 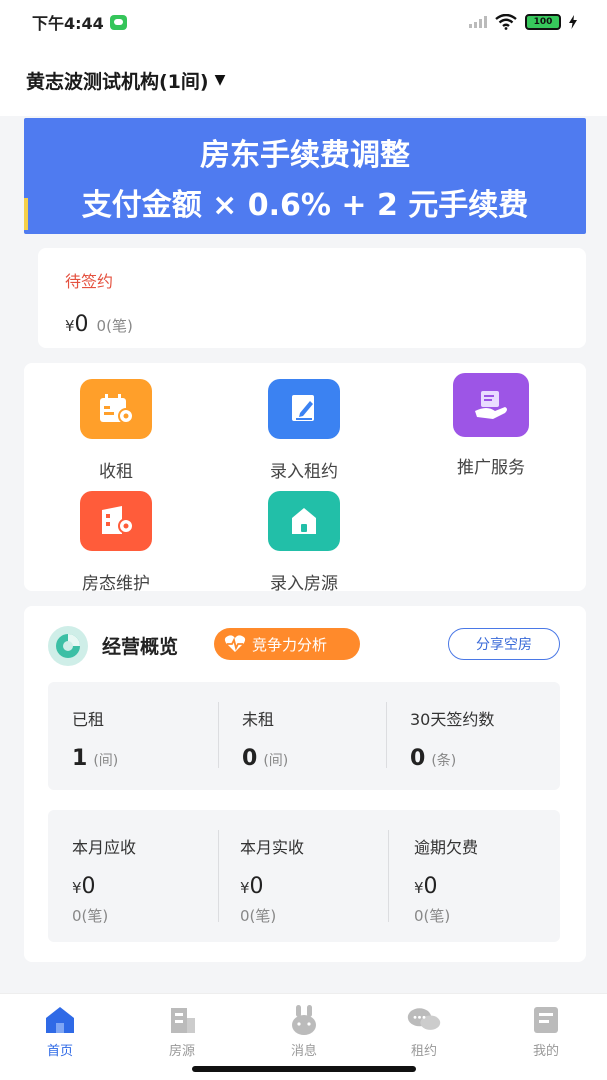 I want to click on action-label: 录入租约, so click(x=304, y=472).